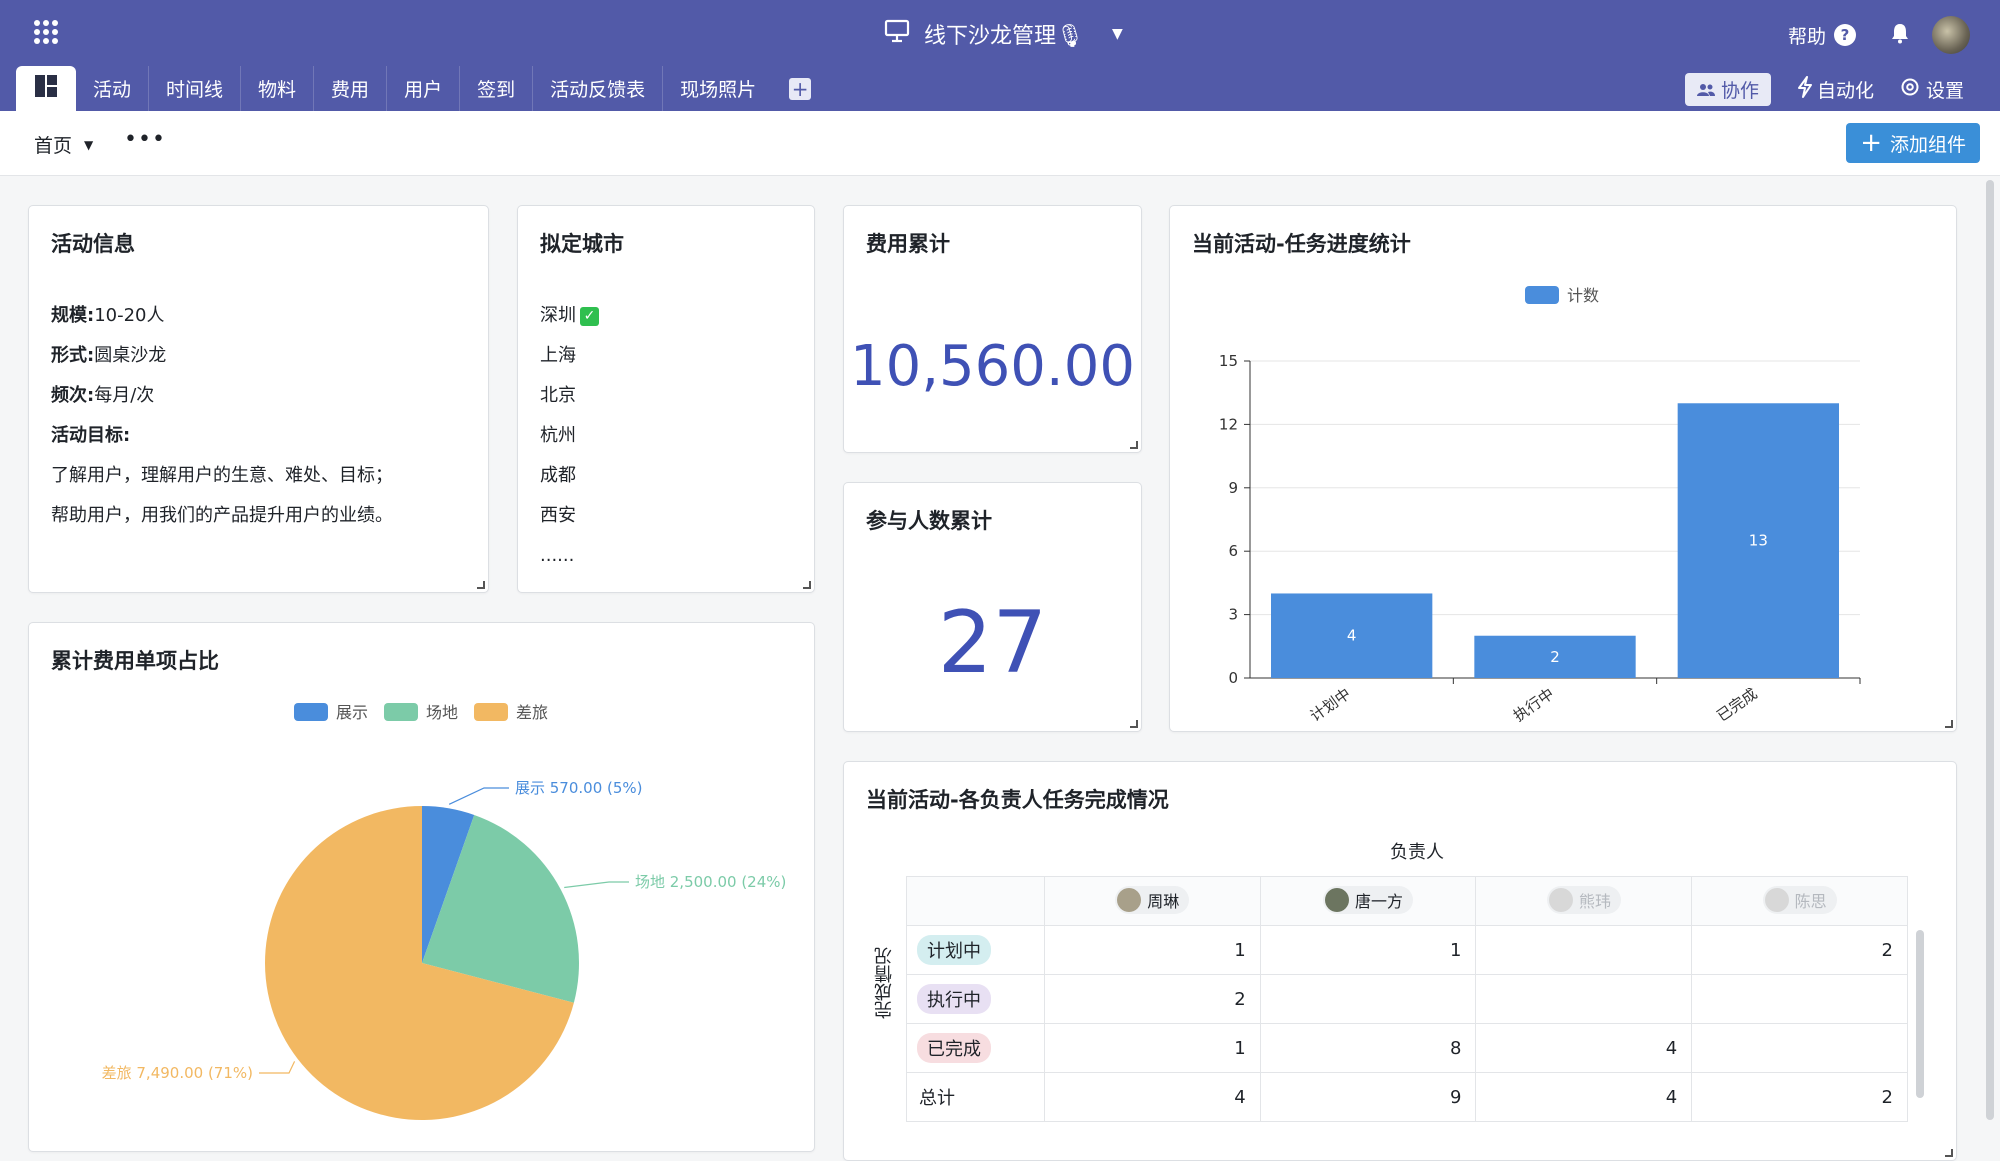 This screenshot has height=1161, width=2000. What do you see at coordinates (598, 88) in the screenshot?
I see `tab-feedback: 活动反馈表` at bounding box center [598, 88].